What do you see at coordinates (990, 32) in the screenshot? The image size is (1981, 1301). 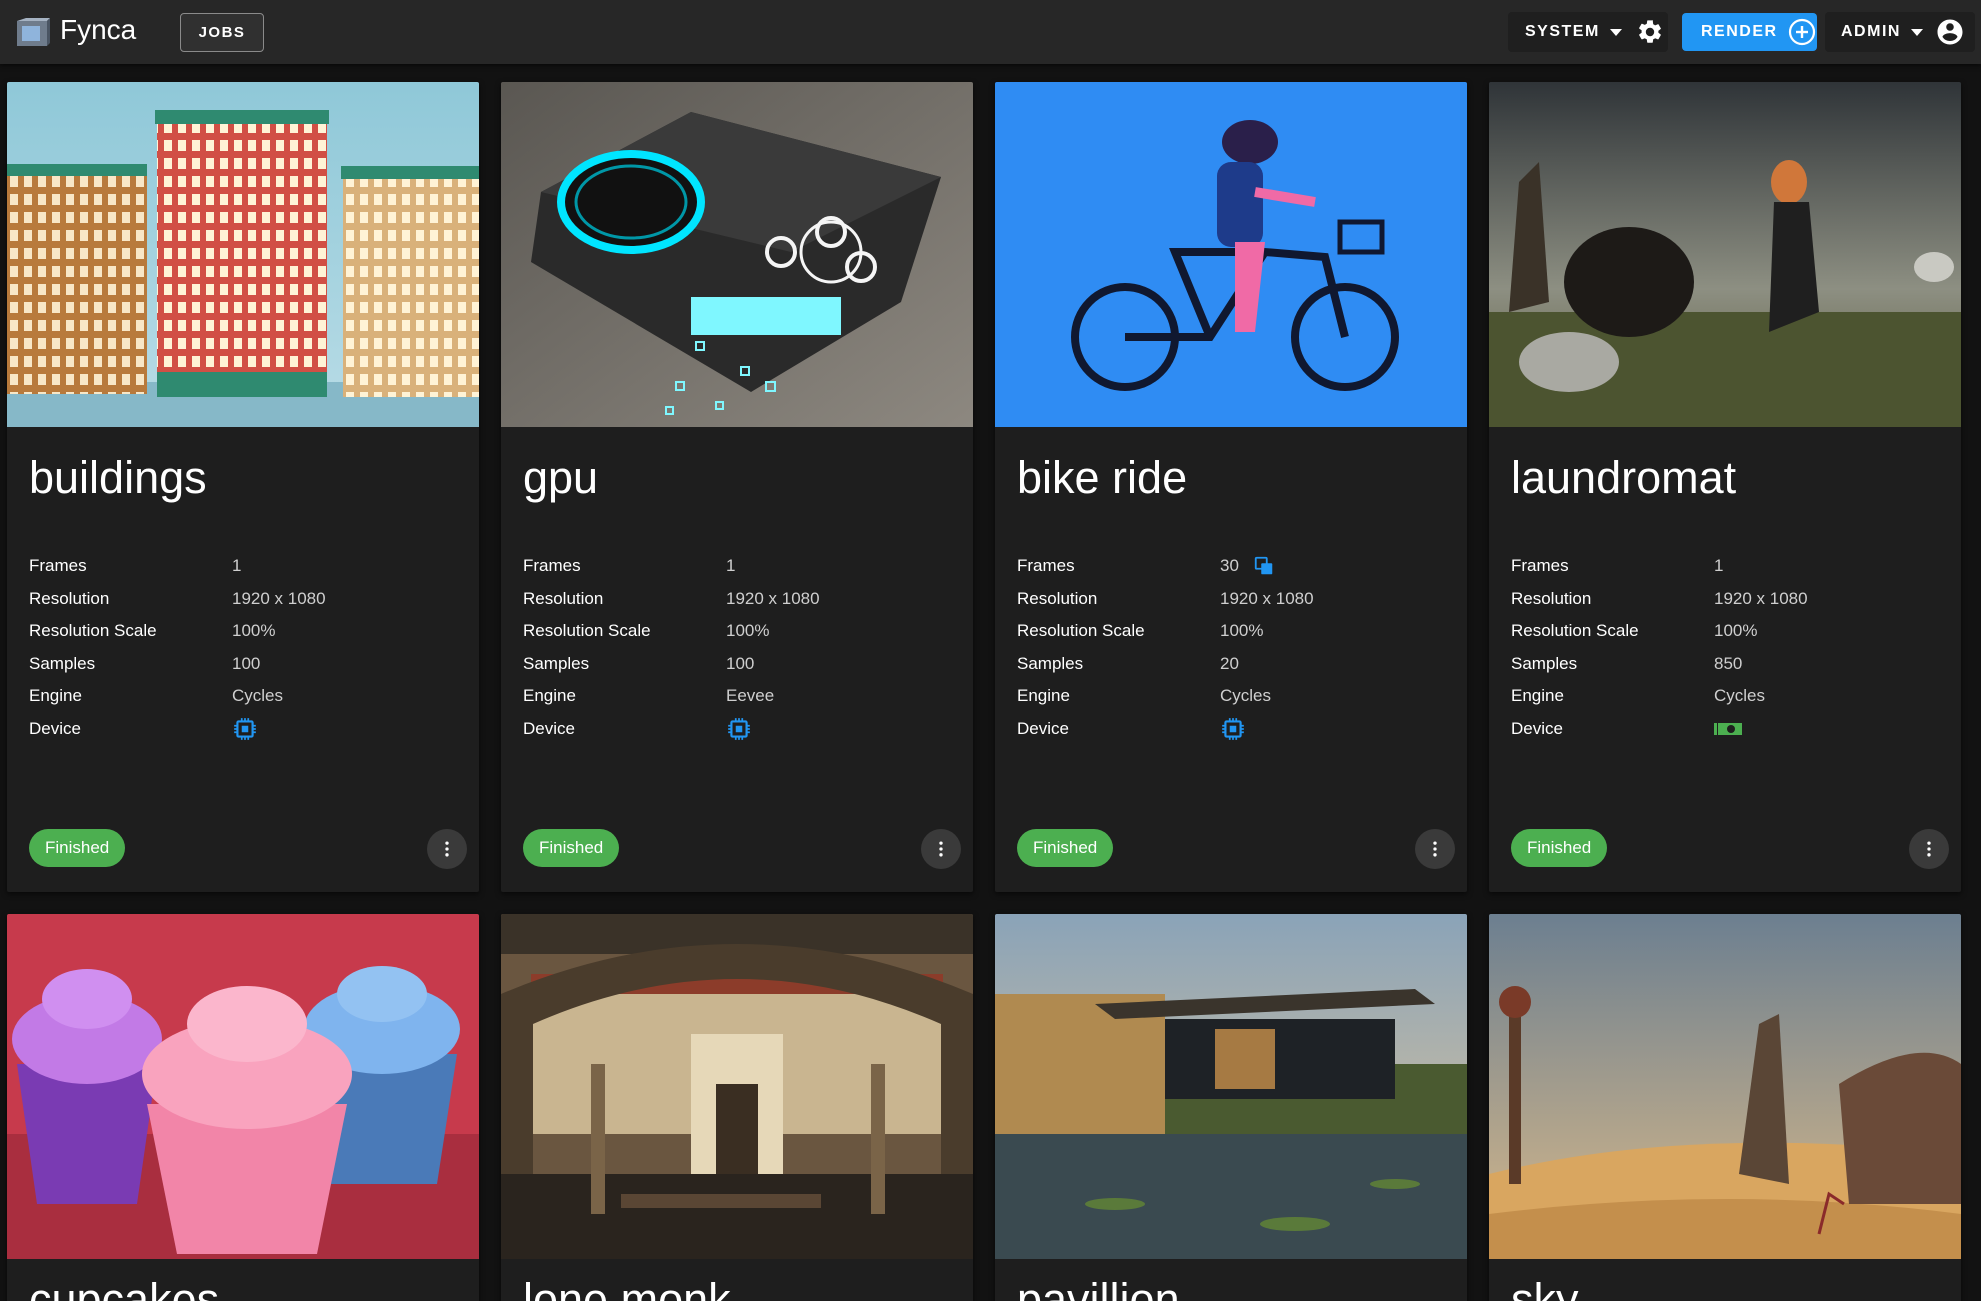 I see `app-bar: Fynca JOBS SYSTEM RENDER ADMIN` at bounding box center [990, 32].